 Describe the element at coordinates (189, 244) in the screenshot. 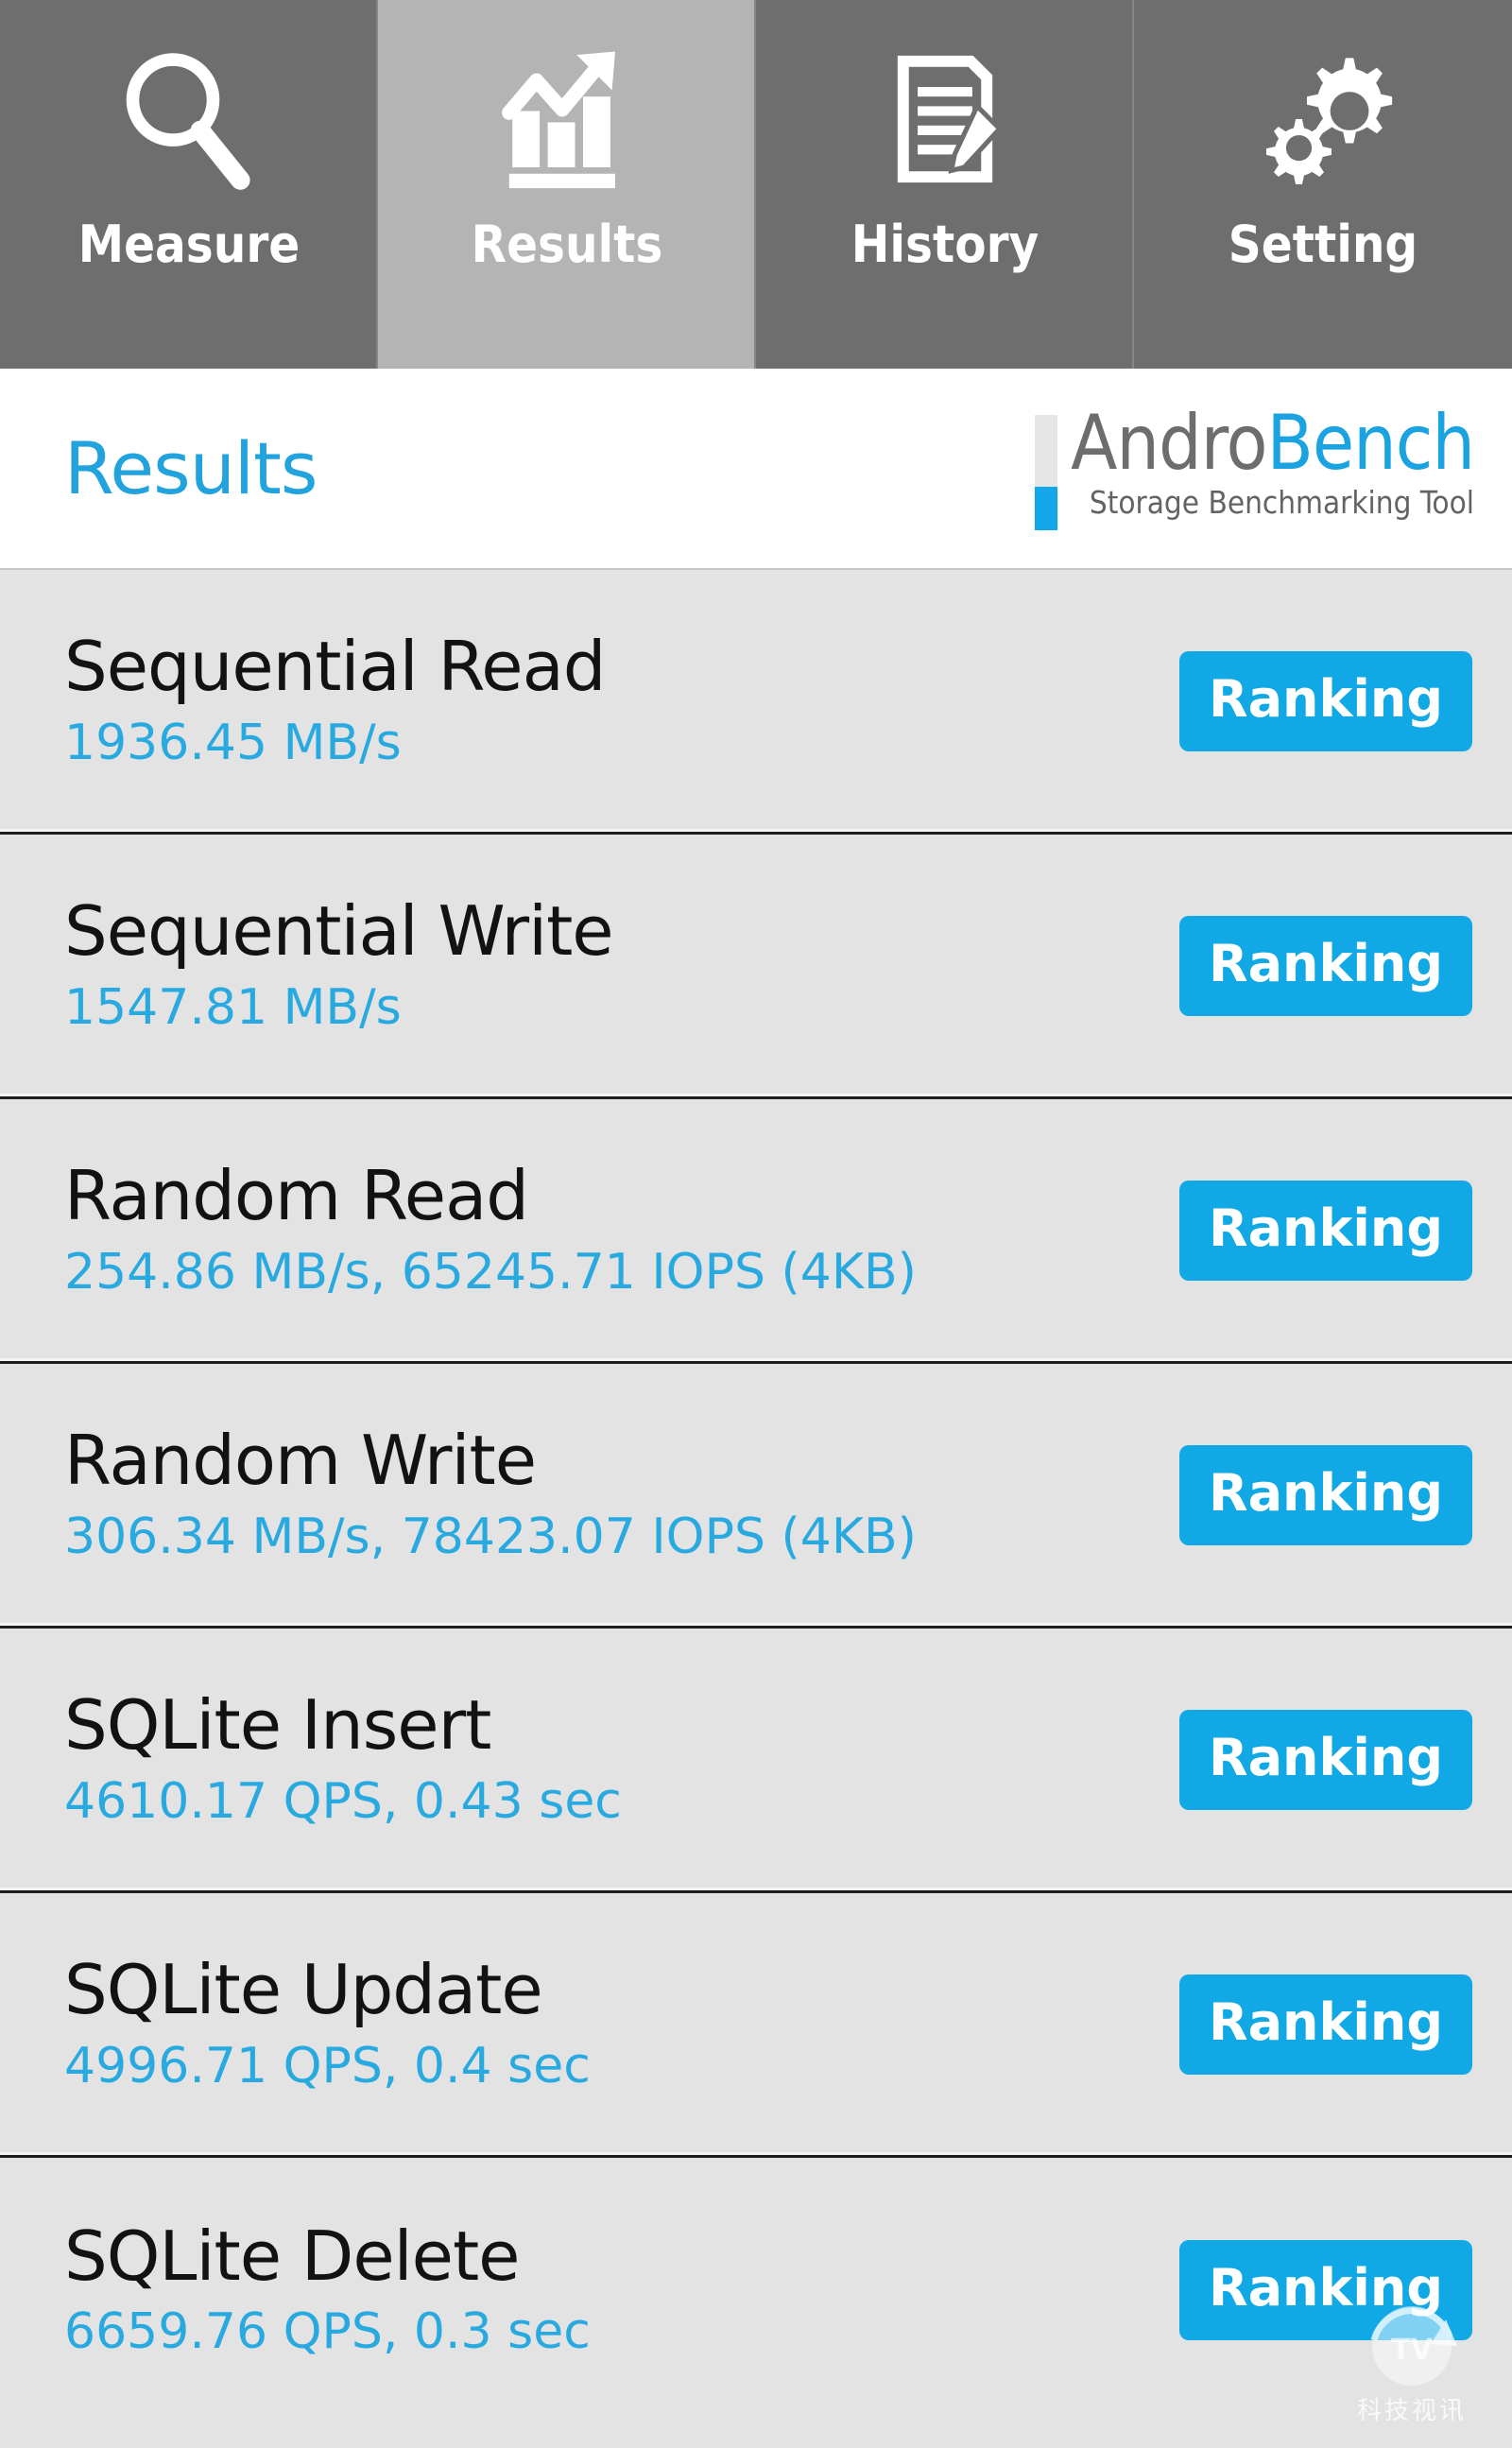

I see `tab-measure-label: Measure` at that location.